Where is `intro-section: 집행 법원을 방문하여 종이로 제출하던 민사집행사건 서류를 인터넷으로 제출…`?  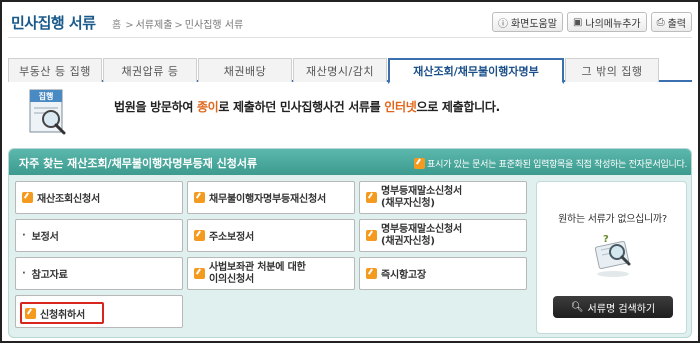
intro-section: 집행 법원을 방문하여 종이로 제출하던 민사집행사건 서류를 인터넷으로 제출… is located at coordinates (350, 114).